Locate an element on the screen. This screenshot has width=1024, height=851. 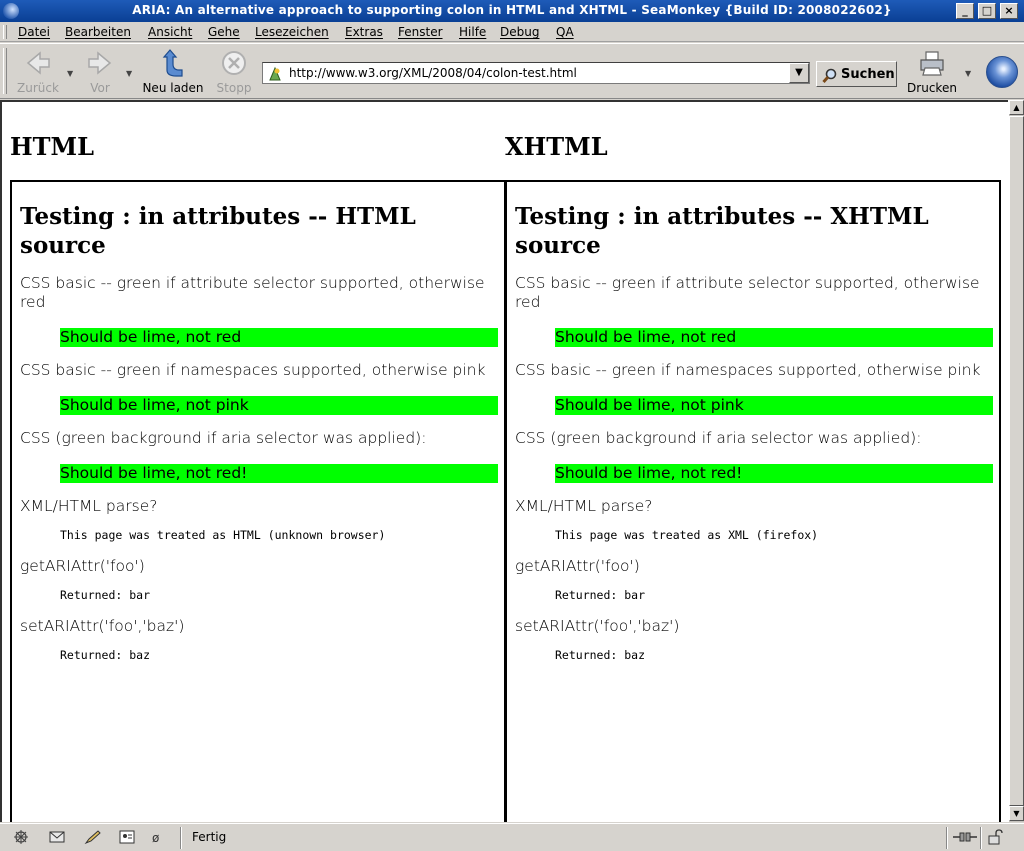
back-dropdown-icon: ▼ is located at coordinates (70, 73).